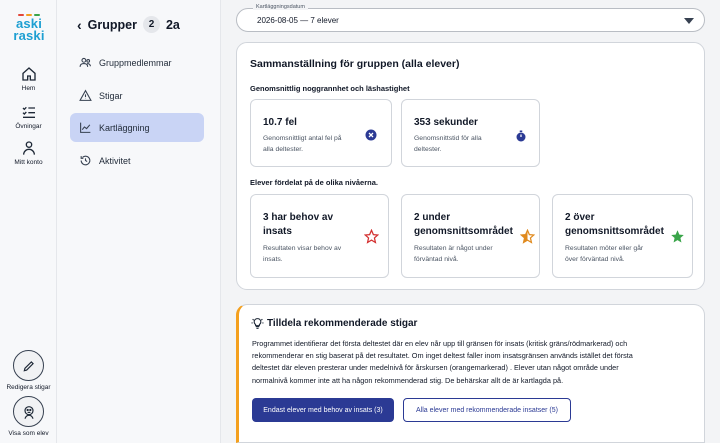  Describe the element at coordinates (428, 149) in the screenshot. I see `avg-time-desc-2: deltester.` at that location.